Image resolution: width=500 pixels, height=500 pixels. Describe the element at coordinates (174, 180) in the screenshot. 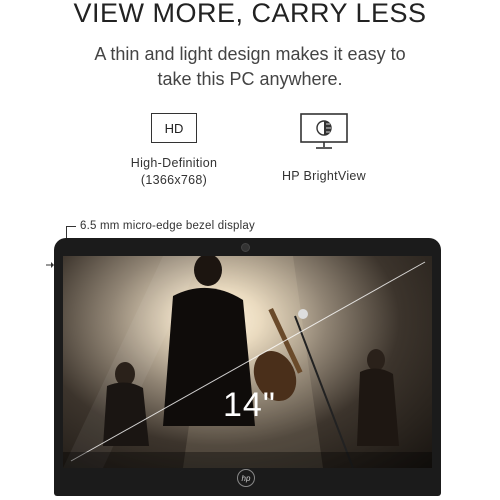

I see `feature-hd-label-line2: (1366x768)` at that location.